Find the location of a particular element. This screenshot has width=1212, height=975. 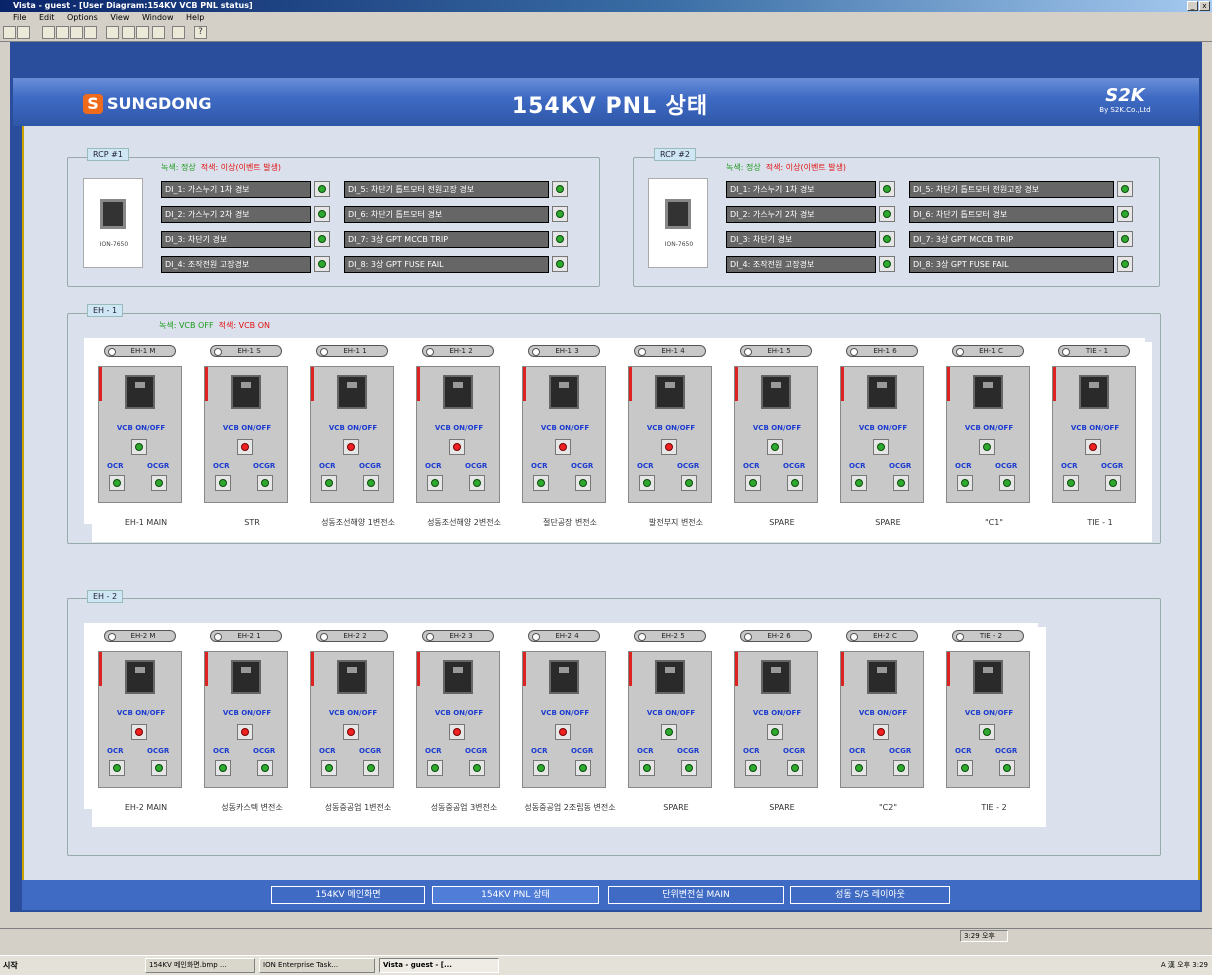

menu-bar: File Edit Options View Window Help is located at coordinates (606, 18).